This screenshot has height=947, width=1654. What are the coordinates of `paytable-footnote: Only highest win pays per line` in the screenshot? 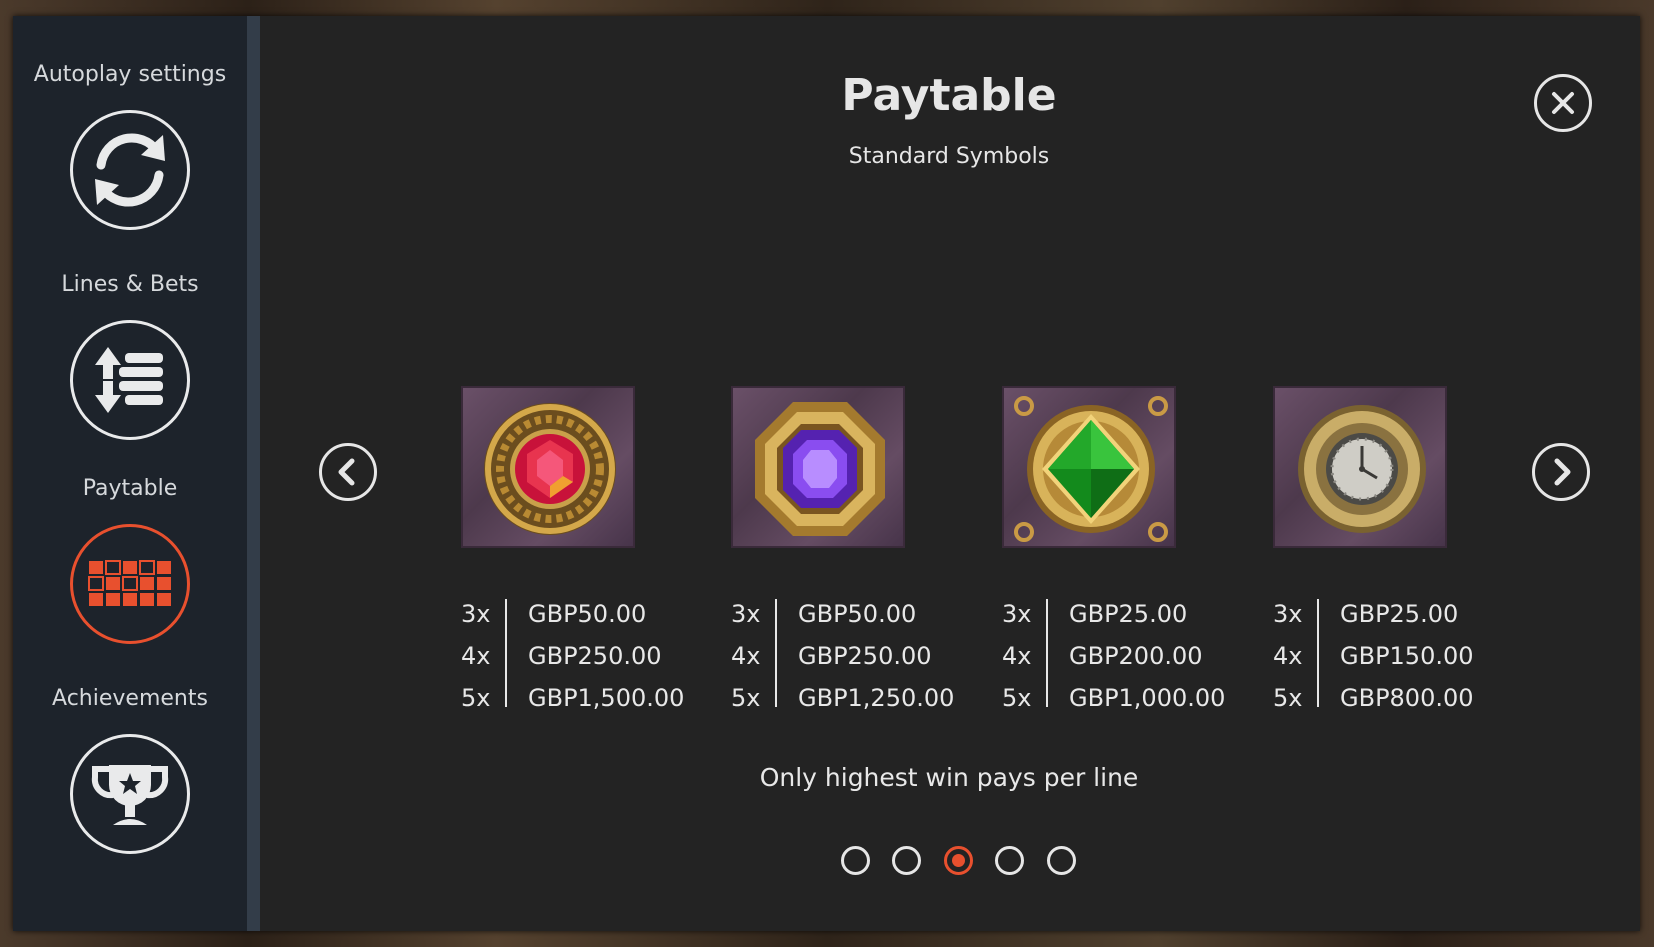 It's located at (949, 777).